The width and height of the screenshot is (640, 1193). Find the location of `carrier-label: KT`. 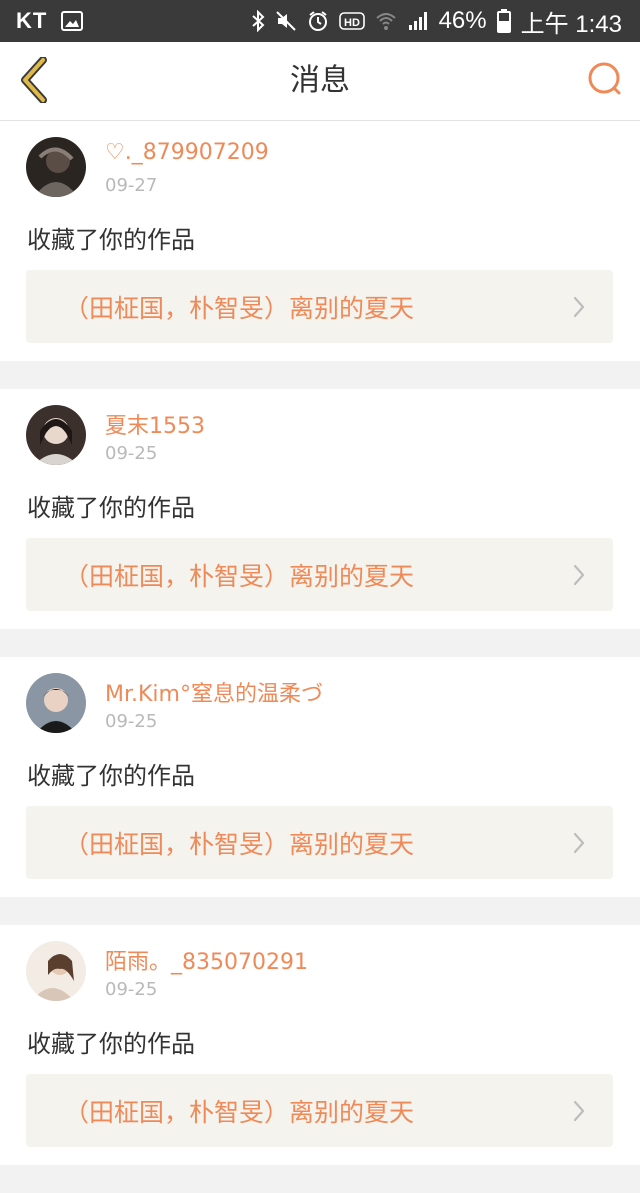

carrier-label: KT is located at coordinates (32, 20).